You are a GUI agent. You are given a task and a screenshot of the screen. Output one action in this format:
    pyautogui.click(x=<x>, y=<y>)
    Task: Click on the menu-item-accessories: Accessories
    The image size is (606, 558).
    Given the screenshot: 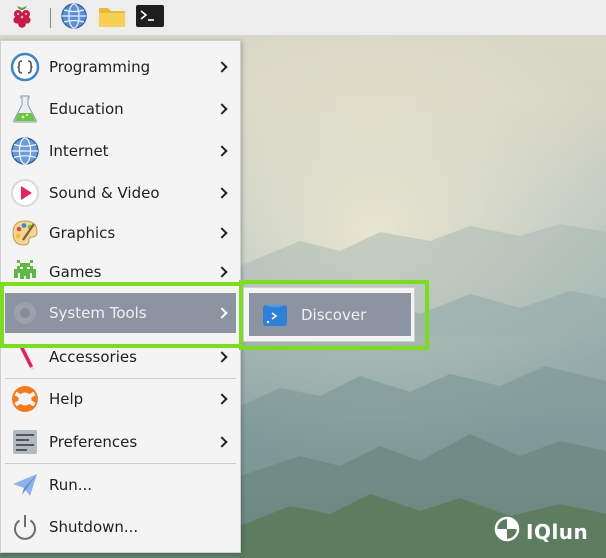 What is the action you would take?
    pyautogui.click(x=120, y=357)
    